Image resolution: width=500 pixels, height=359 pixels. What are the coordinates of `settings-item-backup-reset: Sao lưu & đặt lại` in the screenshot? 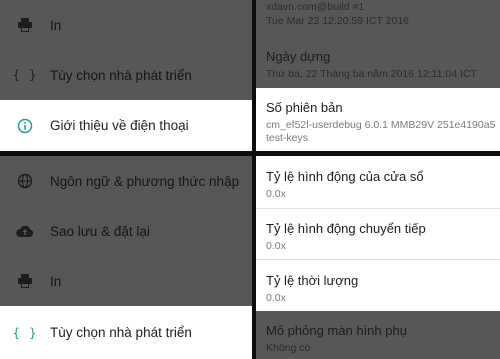 It's located at (126, 231).